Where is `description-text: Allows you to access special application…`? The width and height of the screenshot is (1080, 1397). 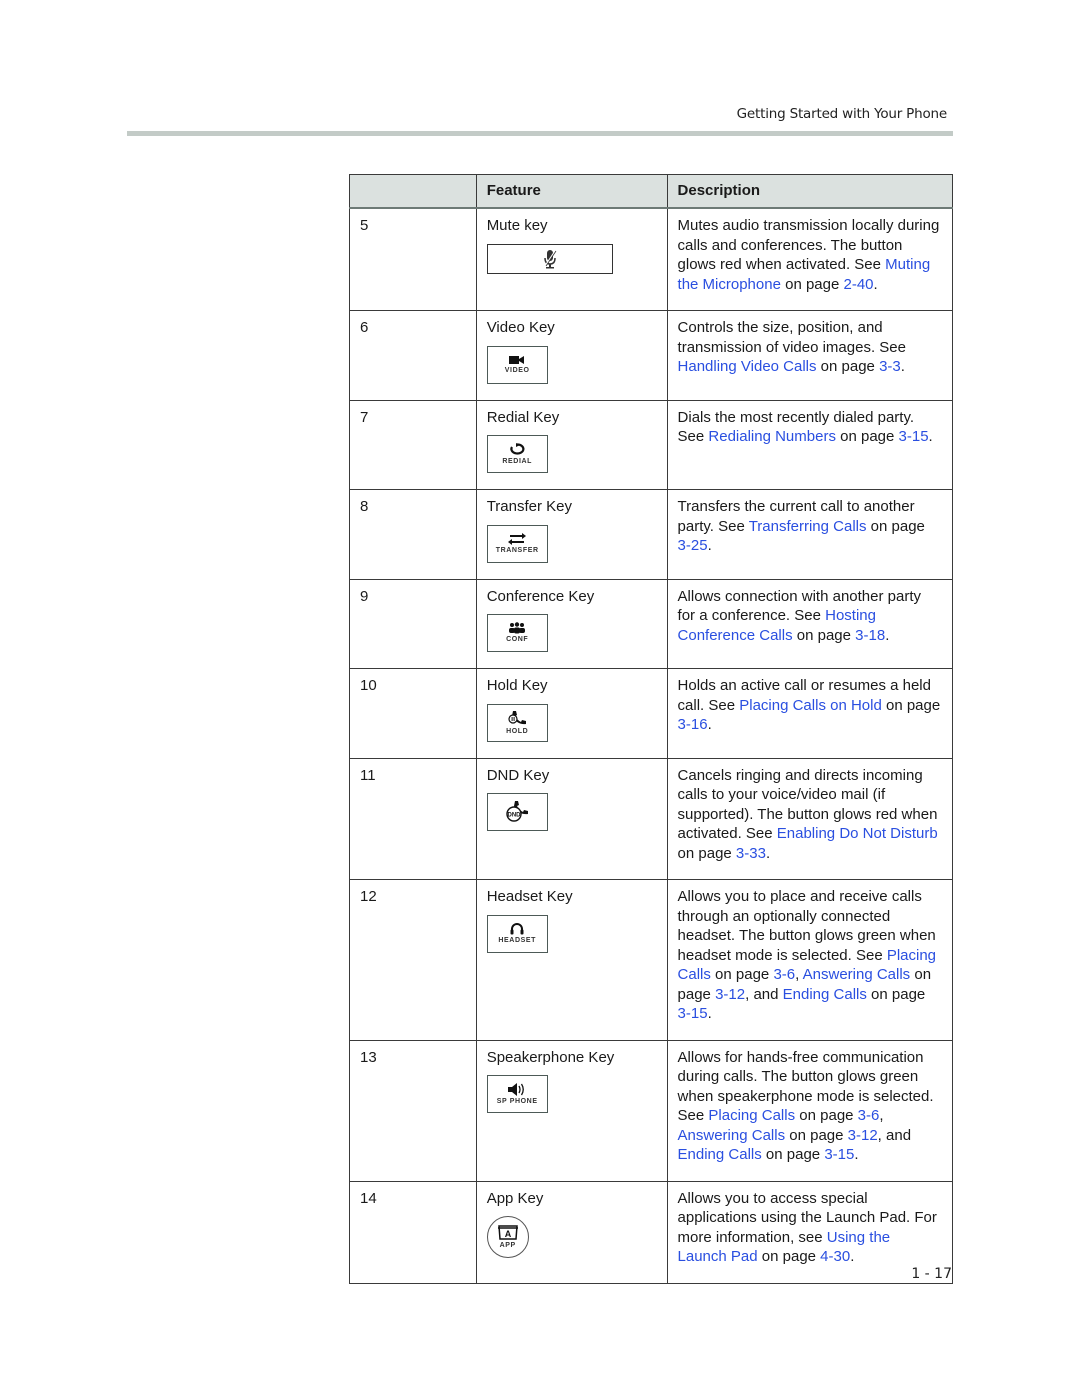 description-text: Allows you to access special application… is located at coordinates (807, 1217).